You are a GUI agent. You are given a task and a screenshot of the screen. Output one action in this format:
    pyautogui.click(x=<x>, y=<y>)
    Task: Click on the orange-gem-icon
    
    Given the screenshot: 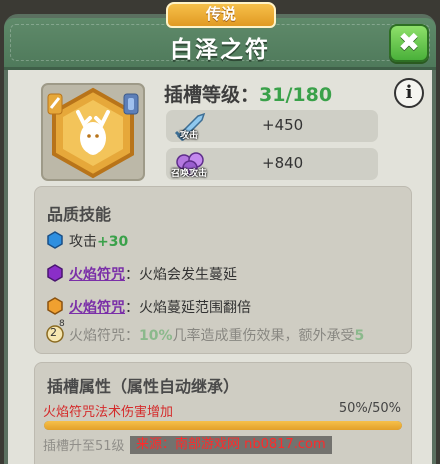 What is the action you would take?
    pyautogui.click(x=55, y=306)
    